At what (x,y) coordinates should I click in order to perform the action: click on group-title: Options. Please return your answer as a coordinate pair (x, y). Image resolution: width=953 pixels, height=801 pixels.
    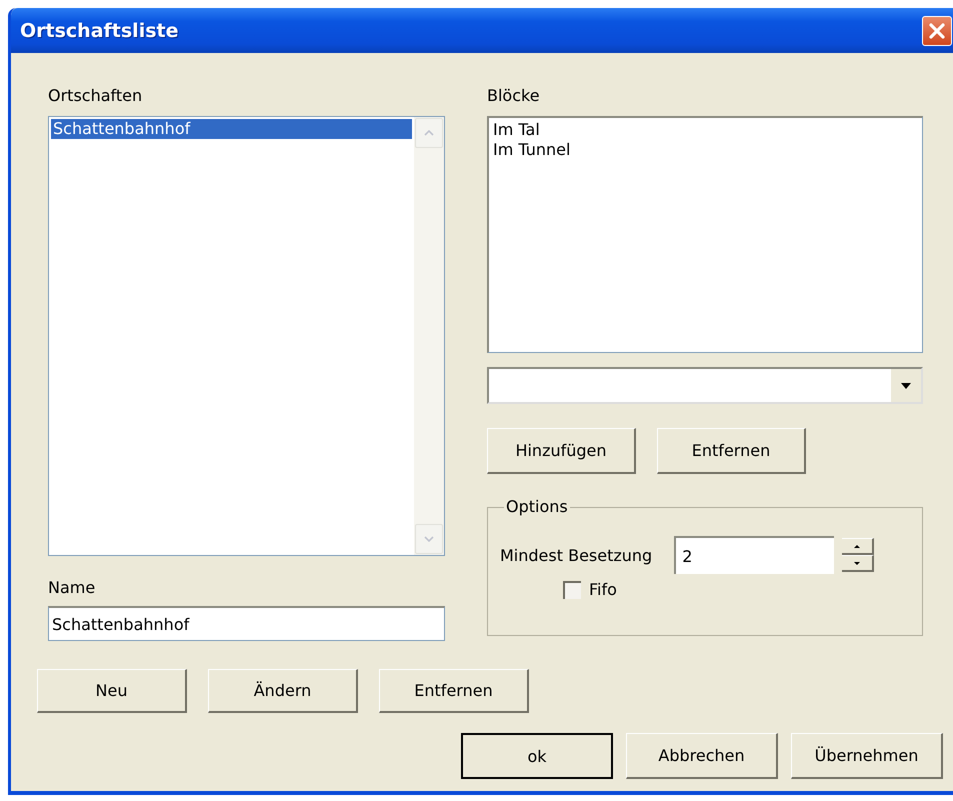
    Looking at the image, I should click on (537, 506).